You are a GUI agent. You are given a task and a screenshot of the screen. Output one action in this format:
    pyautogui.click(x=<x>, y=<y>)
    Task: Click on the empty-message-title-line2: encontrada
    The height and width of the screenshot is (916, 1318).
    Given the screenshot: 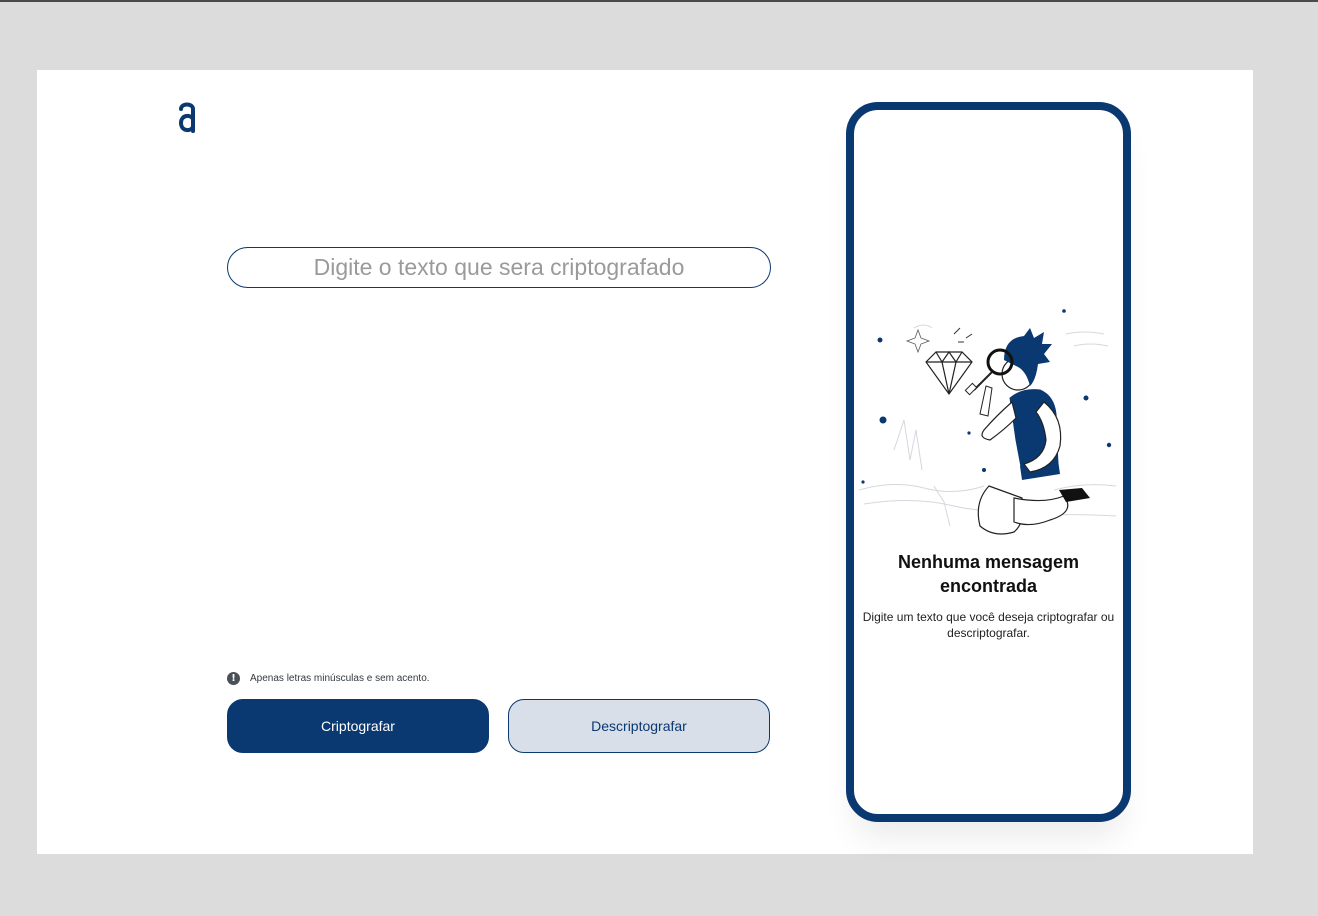 What is the action you would take?
    pyautogui.click(x=988, y=586)
    